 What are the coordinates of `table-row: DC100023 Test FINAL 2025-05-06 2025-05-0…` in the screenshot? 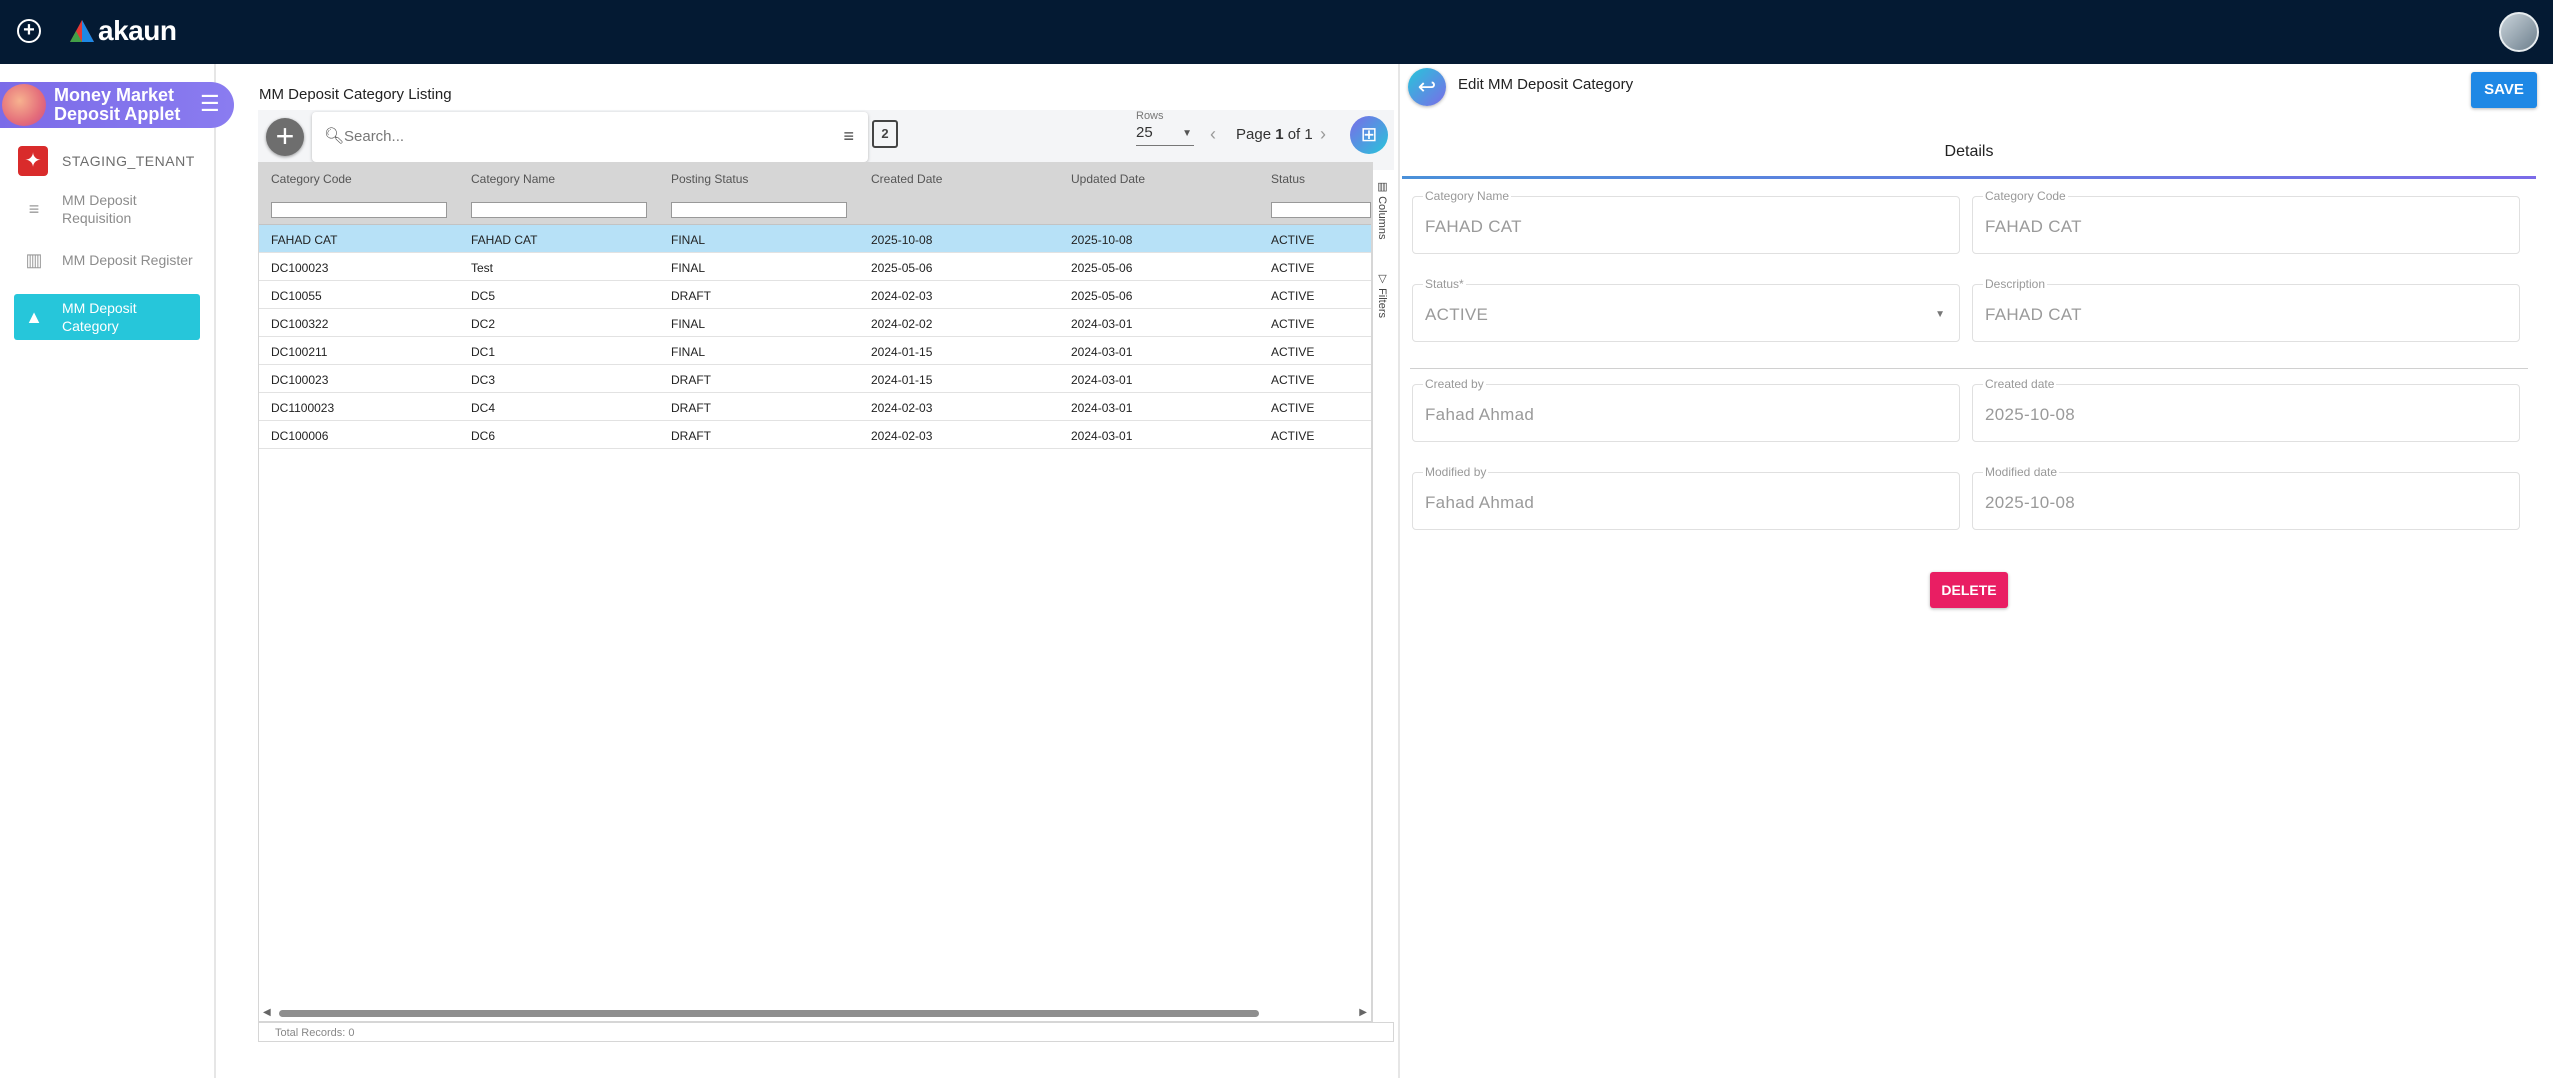 It's located at (815, 267).